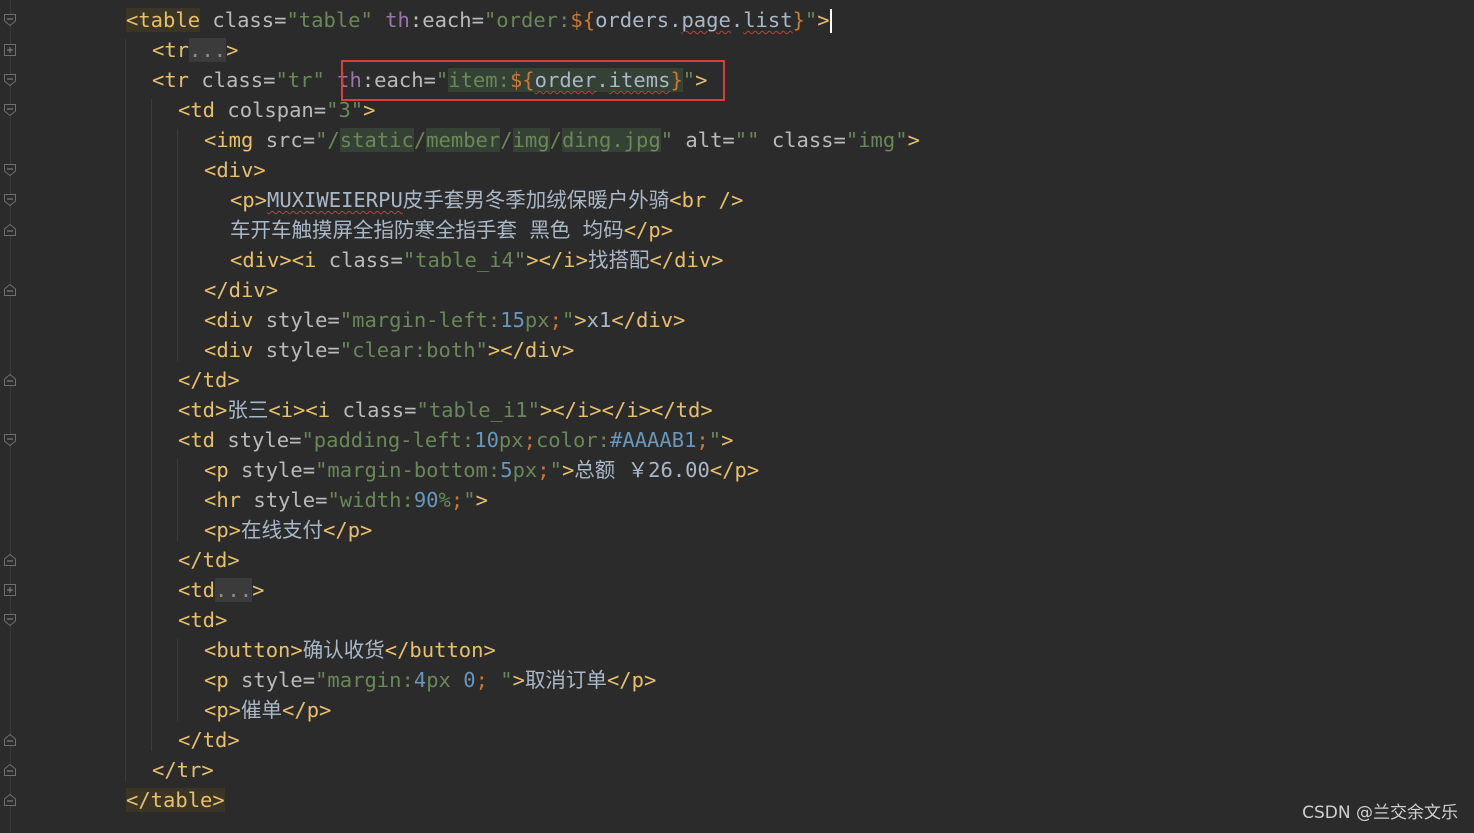 This screenshot has width=1474, height=833. What do you see at coordinates (235, 170) in the screenshot?
I see `code-line: <div>` at bounding box center [235, 170].